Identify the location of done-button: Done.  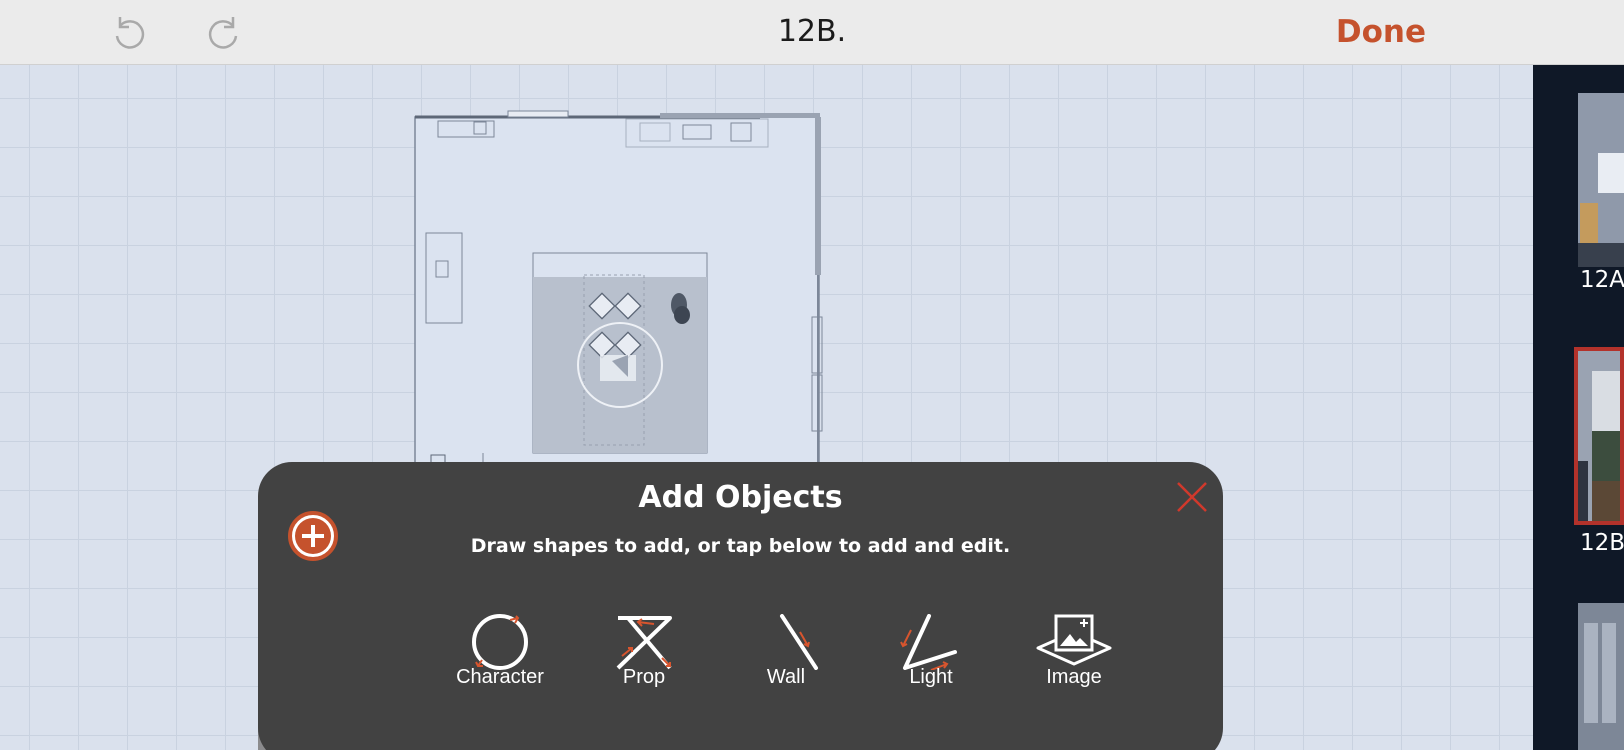
(1381, 32).